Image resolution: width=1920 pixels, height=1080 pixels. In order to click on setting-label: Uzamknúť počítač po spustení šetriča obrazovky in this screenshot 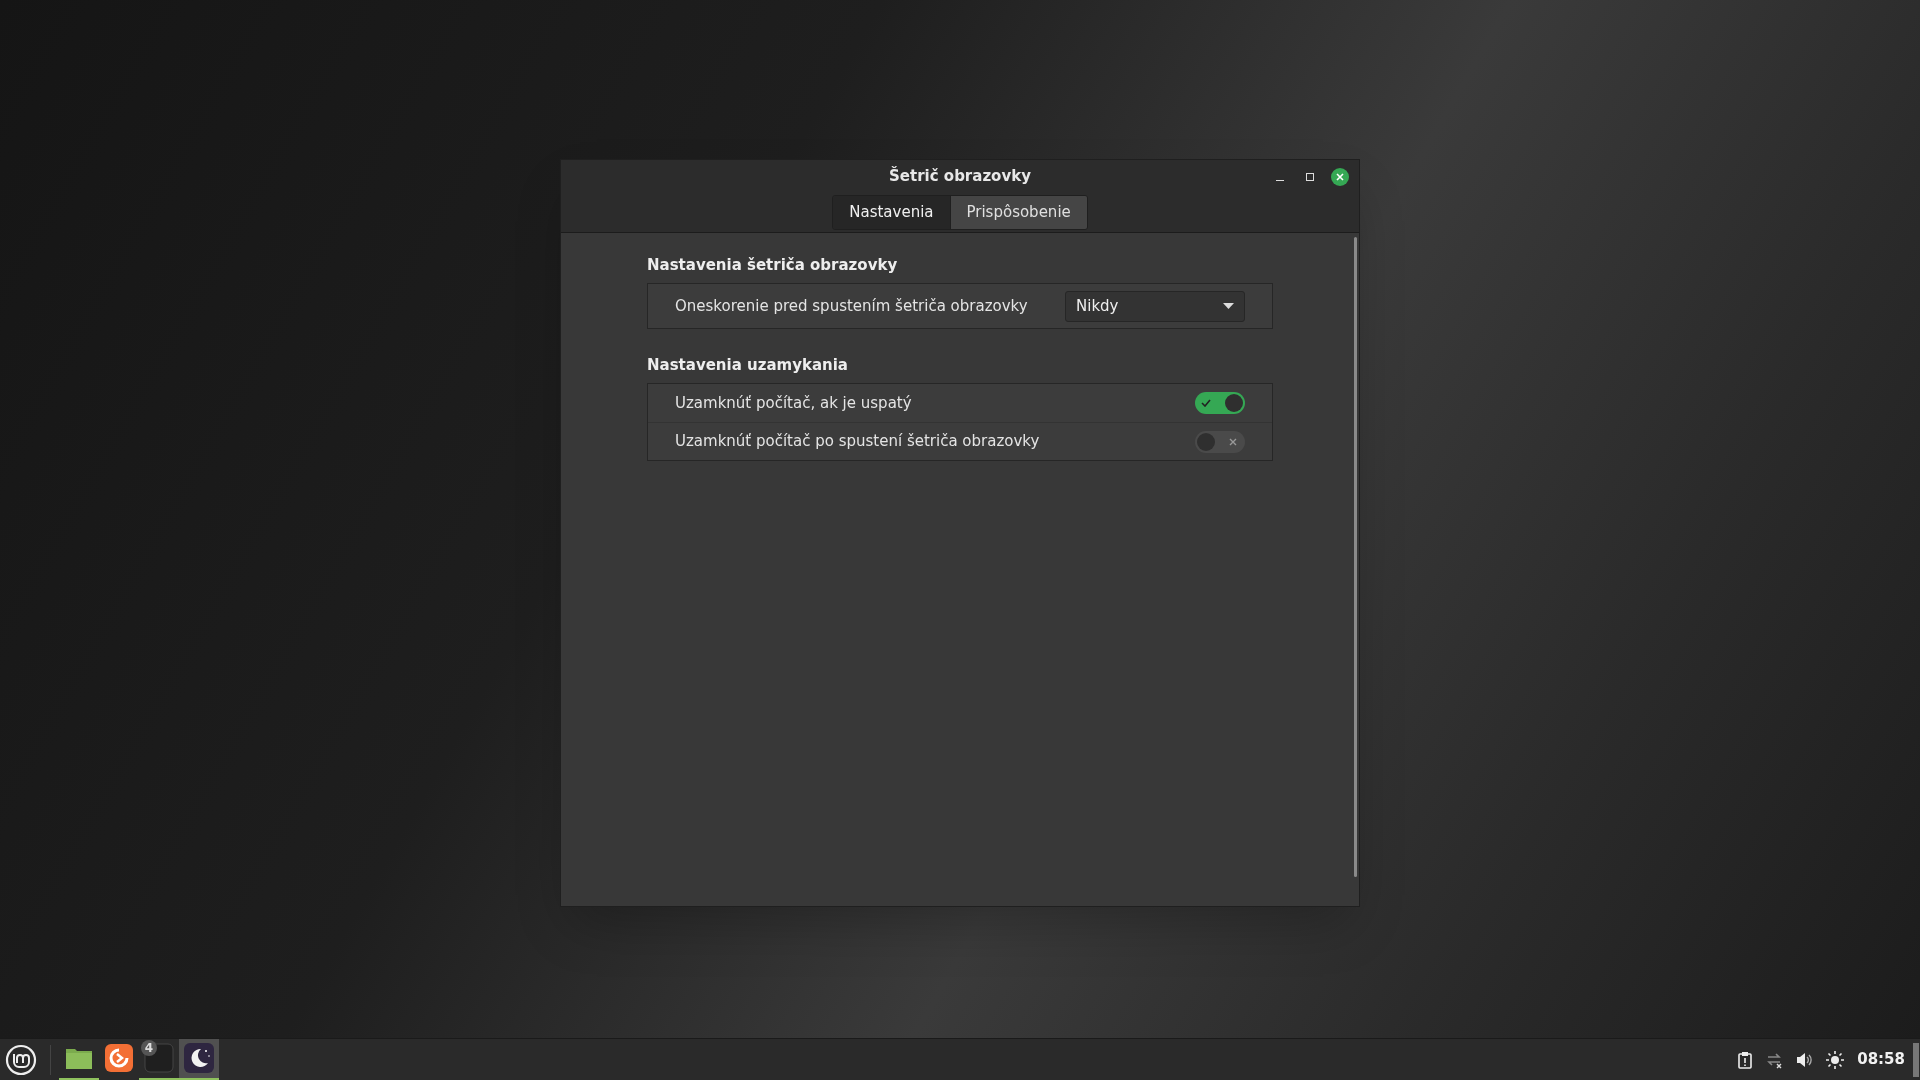, I will do `click(857, 442)`.